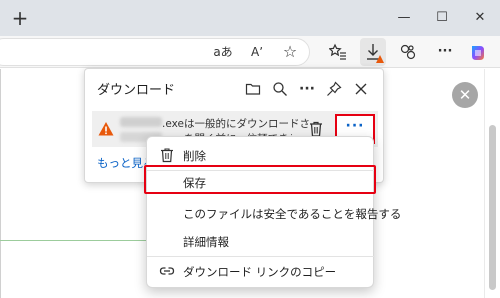 This screenshot has height=298, width=500. What do you see at coordinates (194, 156) in the screenshot?
I see `menu-item-label: 削除` at bounding box center [194, 156].